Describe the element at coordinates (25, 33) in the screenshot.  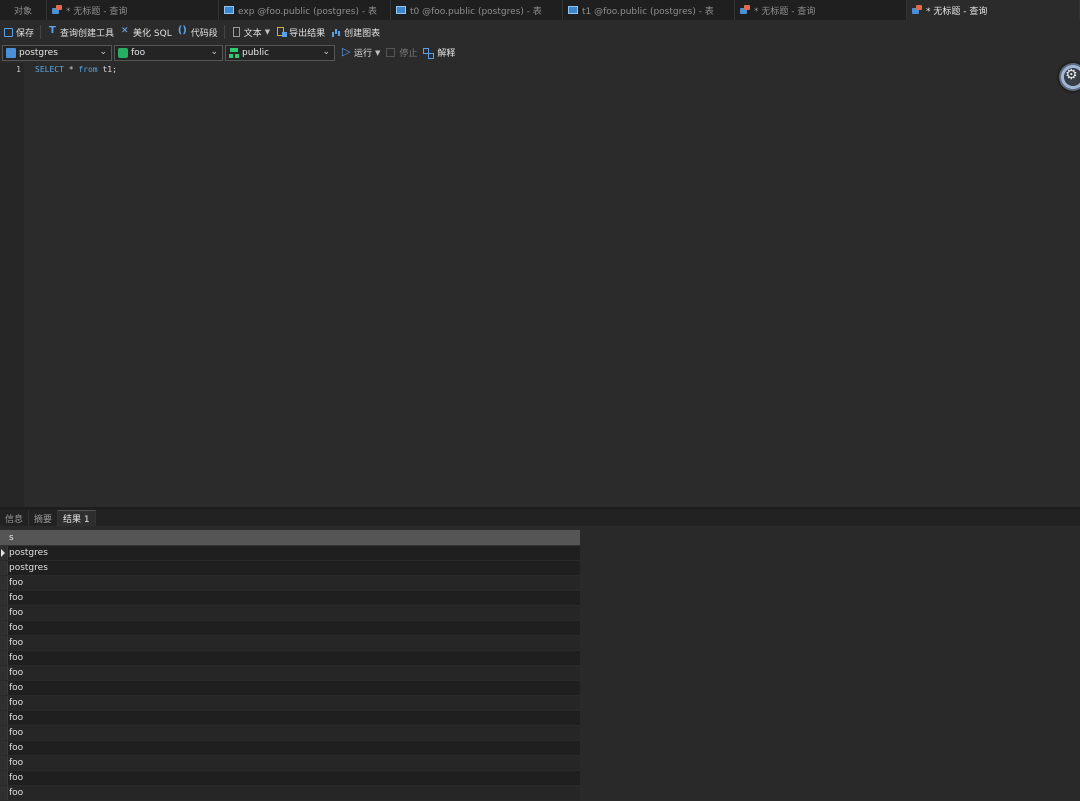
I see `save-label: 保存` at that location.